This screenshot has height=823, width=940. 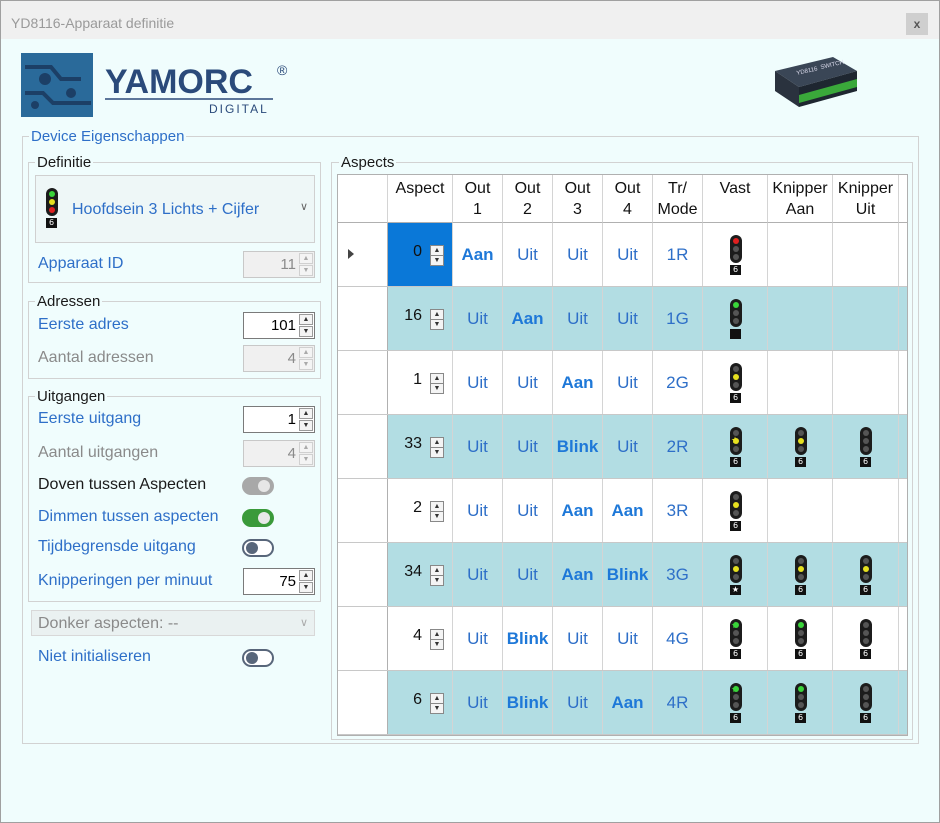 I want to click on aspect-cell: 34 ▲ ▼, so click(x=420, y=574).